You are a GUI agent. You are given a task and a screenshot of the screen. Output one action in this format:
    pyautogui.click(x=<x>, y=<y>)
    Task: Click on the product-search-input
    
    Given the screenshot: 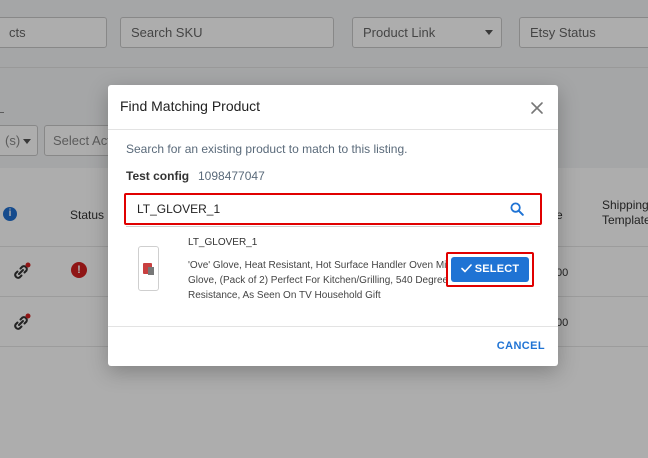 What is the action you would take?
    pyautogui.click(x=316, y=209)
    